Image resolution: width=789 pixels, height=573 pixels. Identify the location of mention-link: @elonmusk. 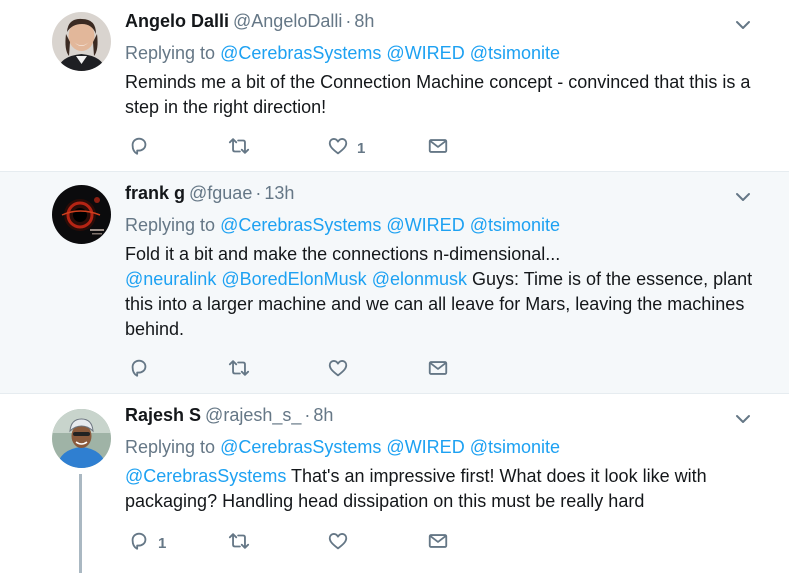
(419, 279).